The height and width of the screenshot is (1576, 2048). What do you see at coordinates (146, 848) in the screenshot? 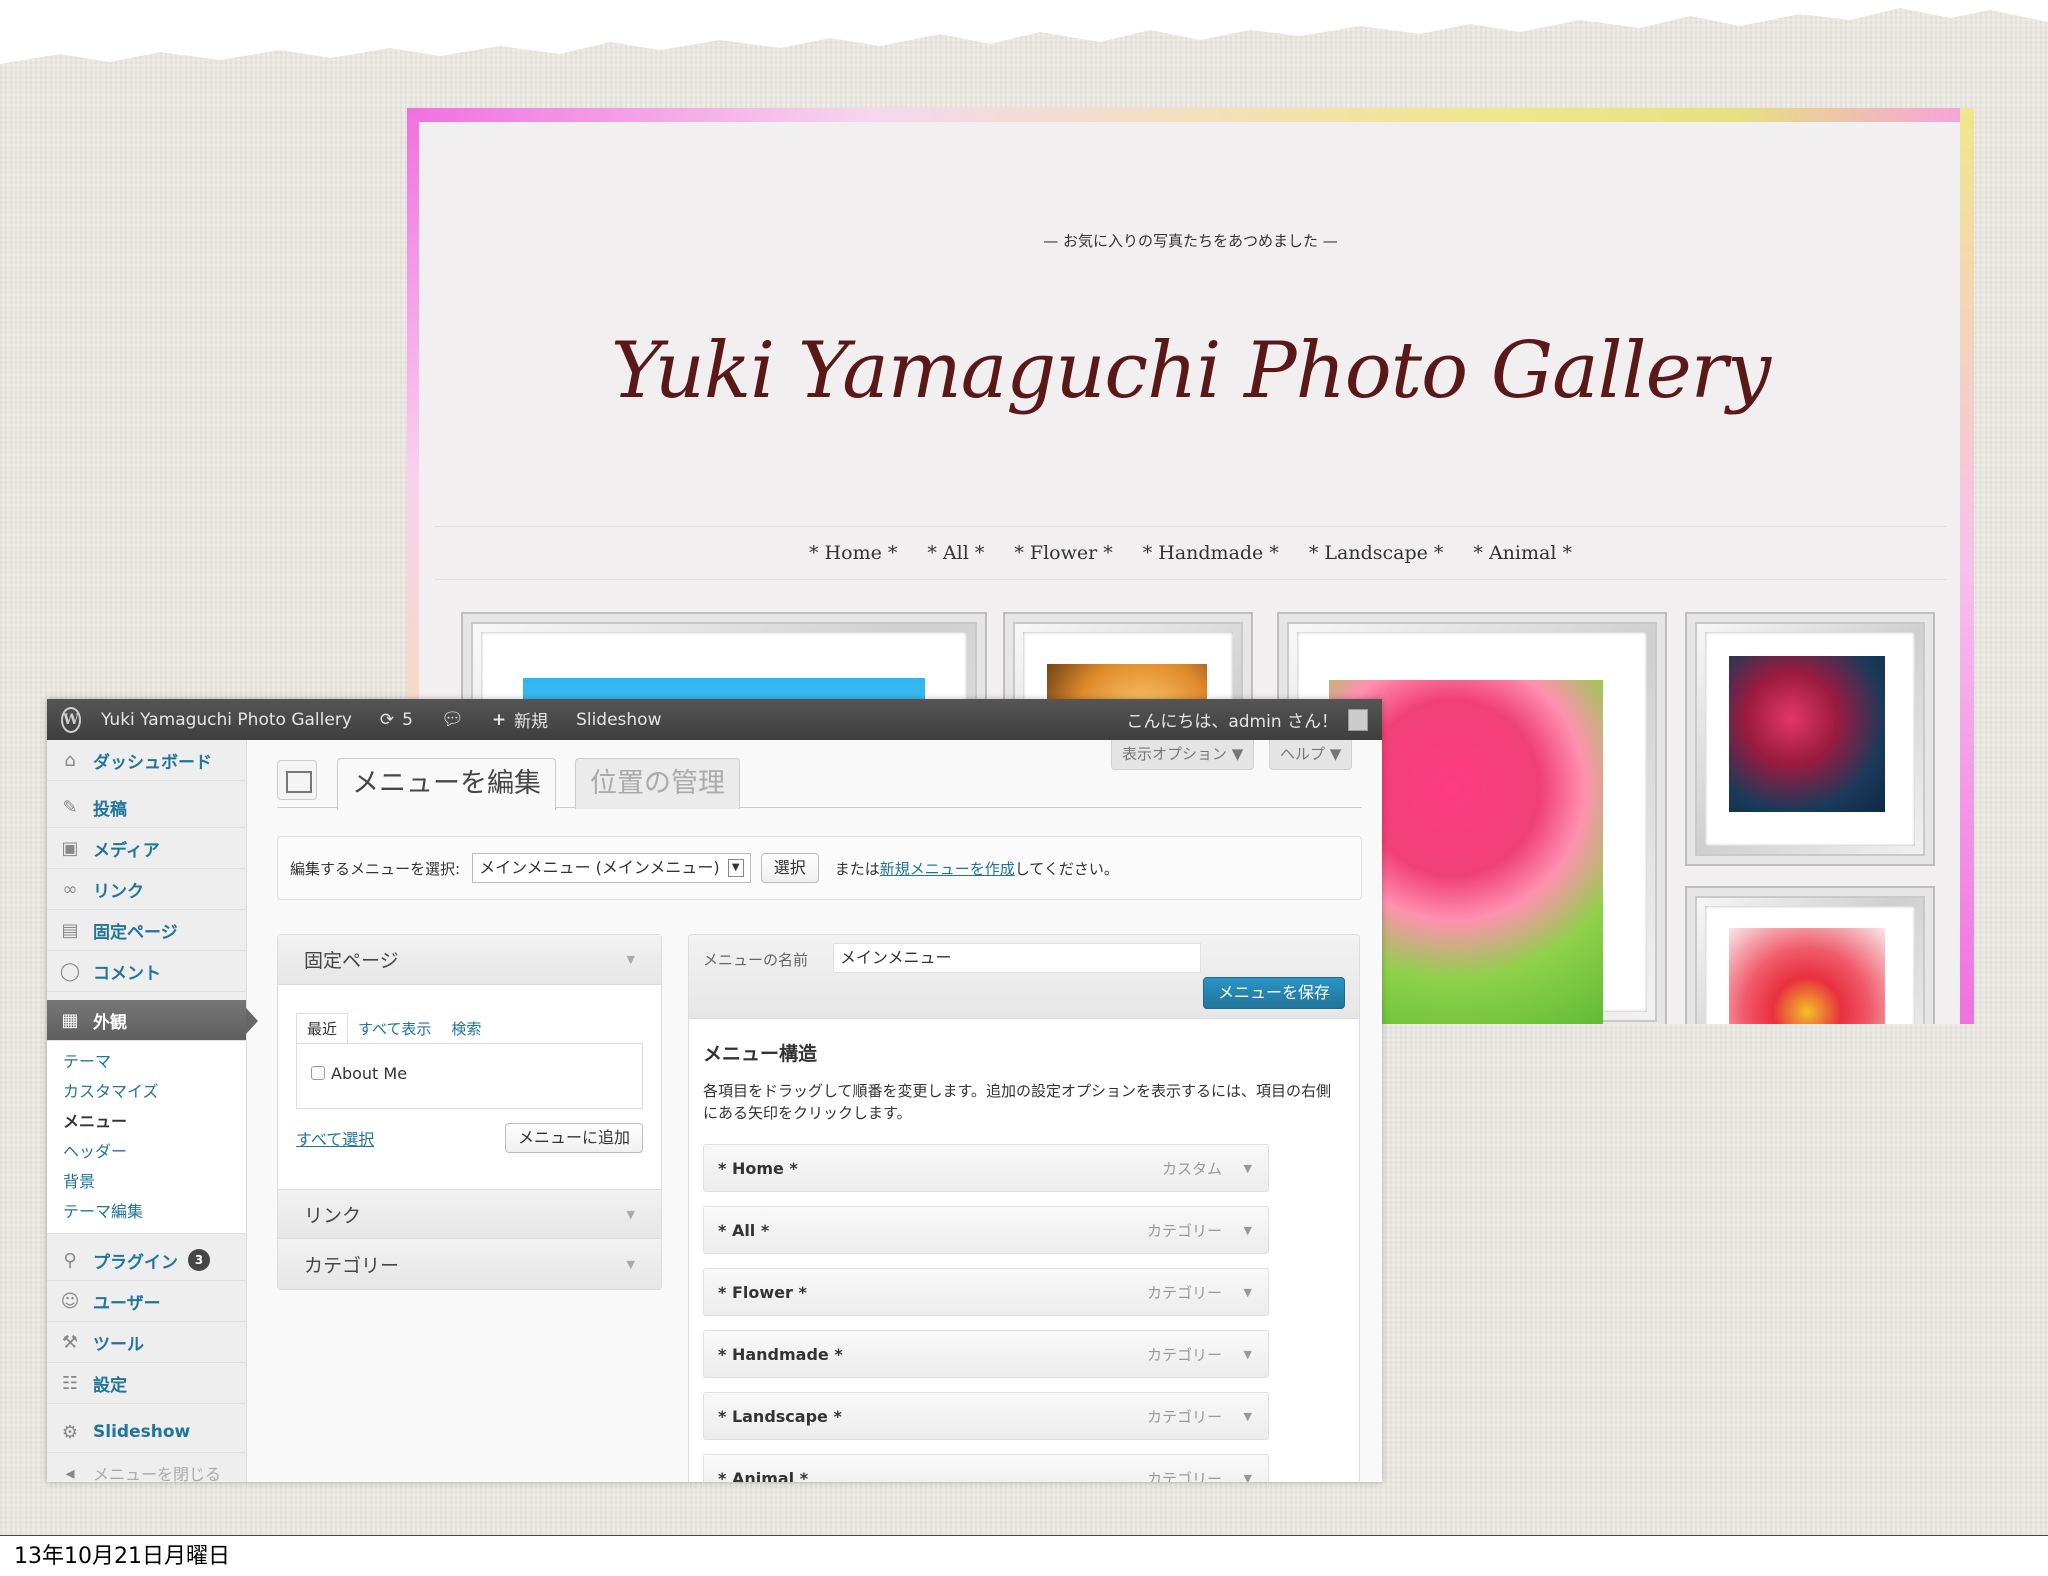
I see `sidebar-item-media: ▣ メディア` at bounding box center [146, 848].